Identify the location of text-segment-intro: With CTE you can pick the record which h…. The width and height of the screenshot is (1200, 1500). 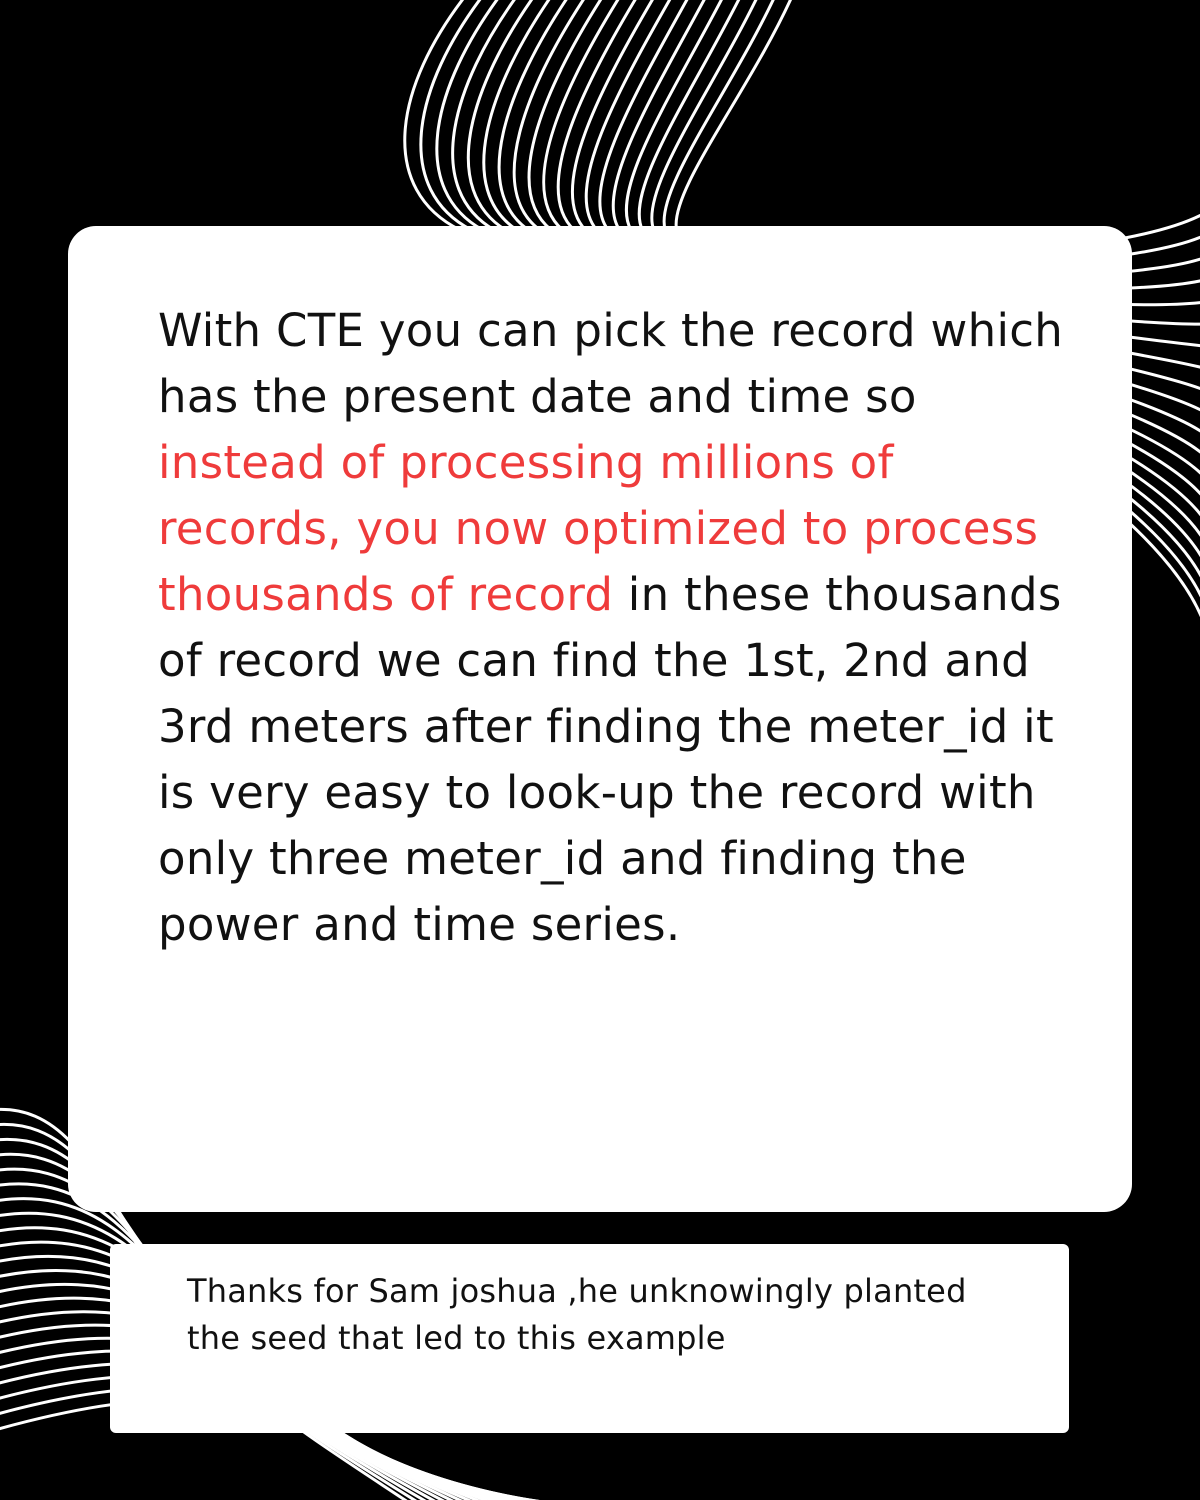
(611, 363).